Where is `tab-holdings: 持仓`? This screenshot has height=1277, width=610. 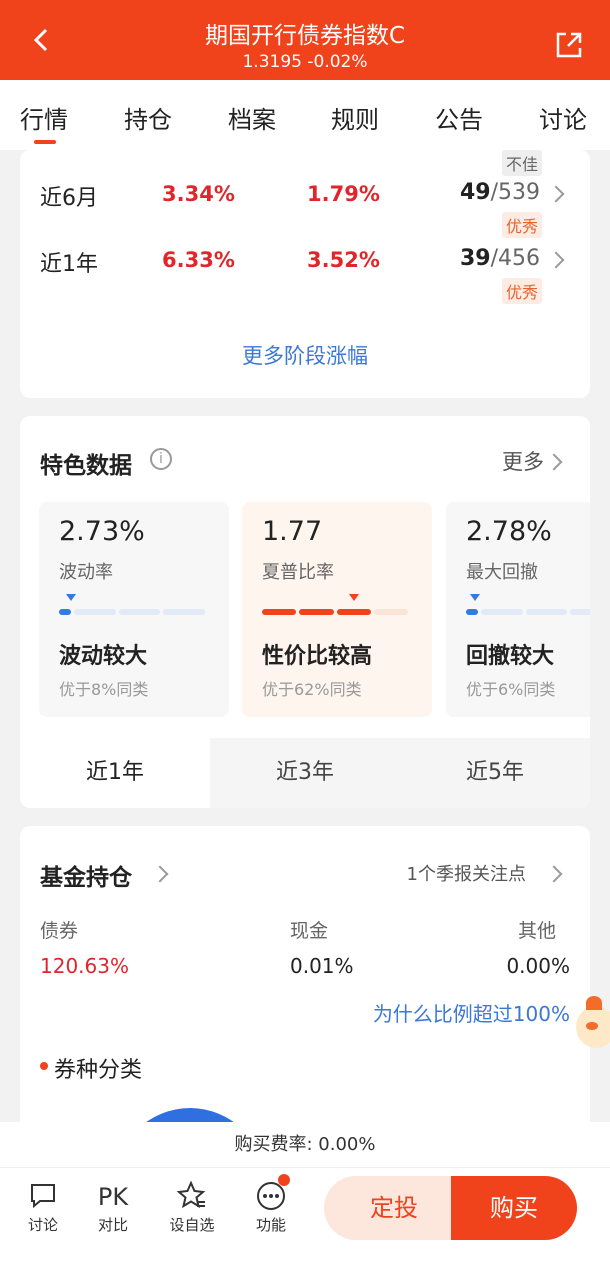 tab-holdings: 持仓 is located at coordinates (148, 117).